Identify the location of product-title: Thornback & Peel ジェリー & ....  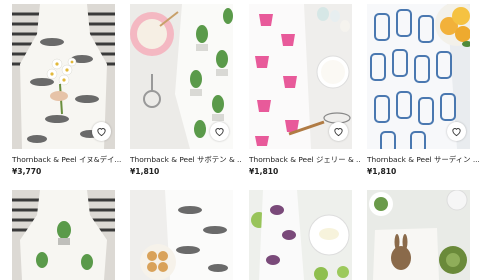
(305, 160).